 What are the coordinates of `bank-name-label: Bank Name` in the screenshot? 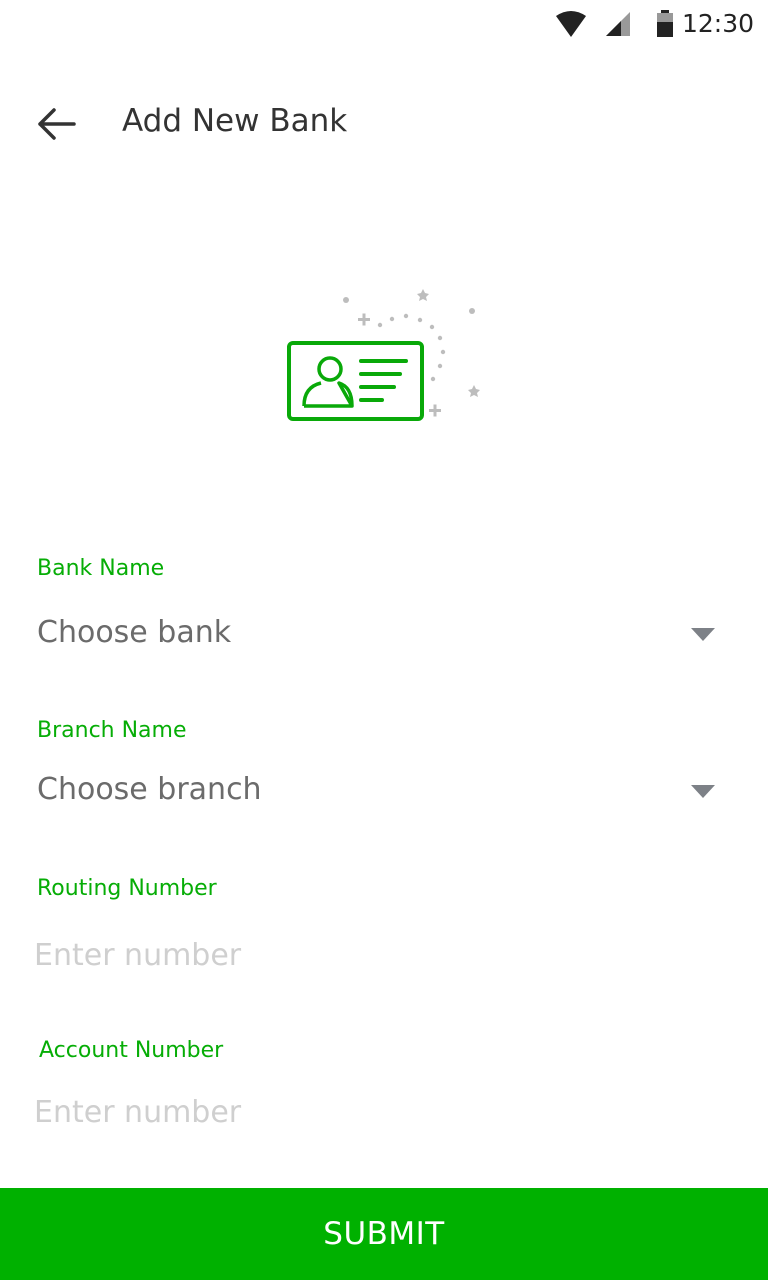 It's located at (101, 568).